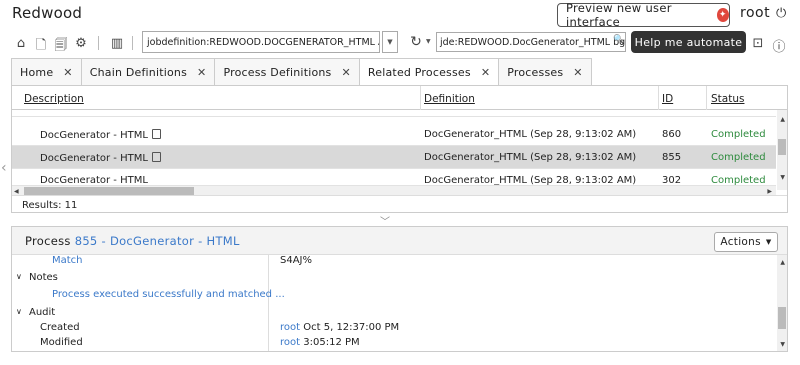  I want to click on preview-label: Preview new user interface, so click(619, 15).